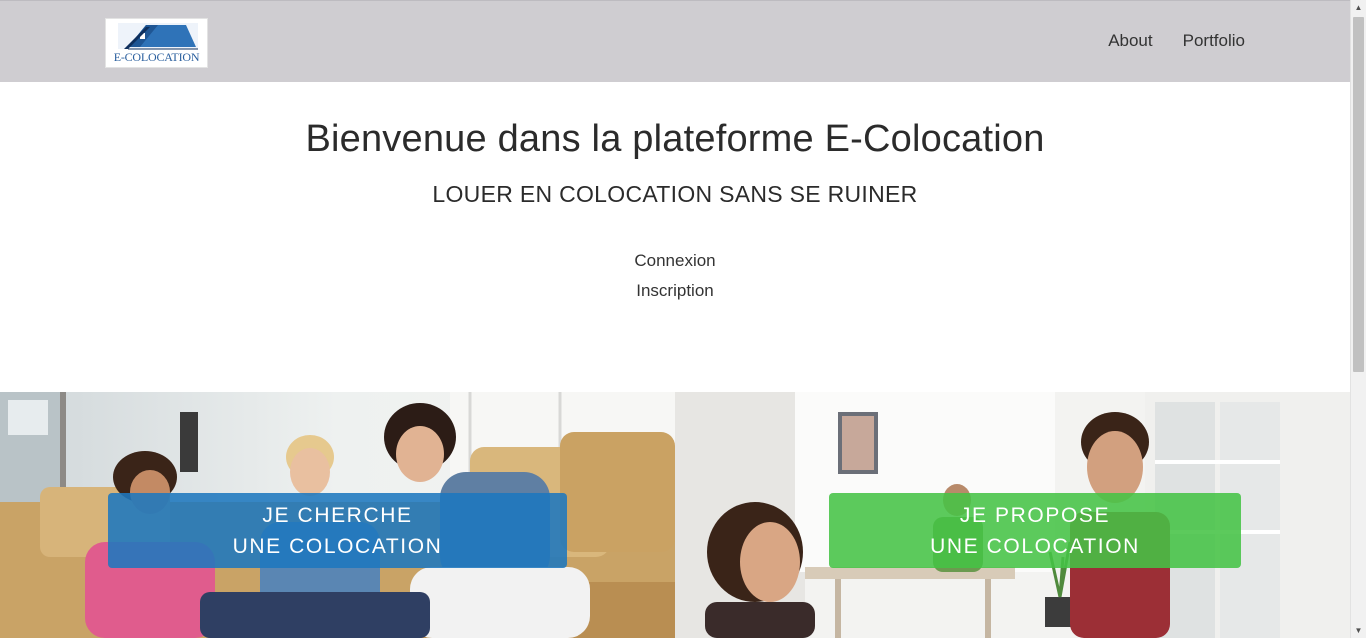 The width and height of the screenshot is (1366, 638). Describe the element at coordinates (1035, 515) in the screenshot. I see `offer-button-line1: JE PROPOSE` at that location.